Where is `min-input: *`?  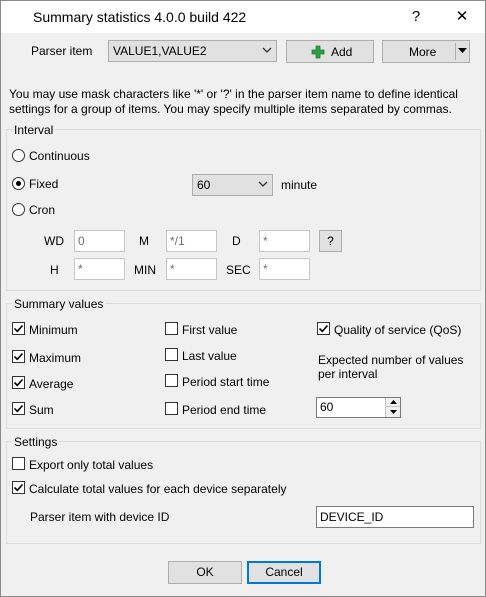 min-input: * is located at coordinates (191, 269).